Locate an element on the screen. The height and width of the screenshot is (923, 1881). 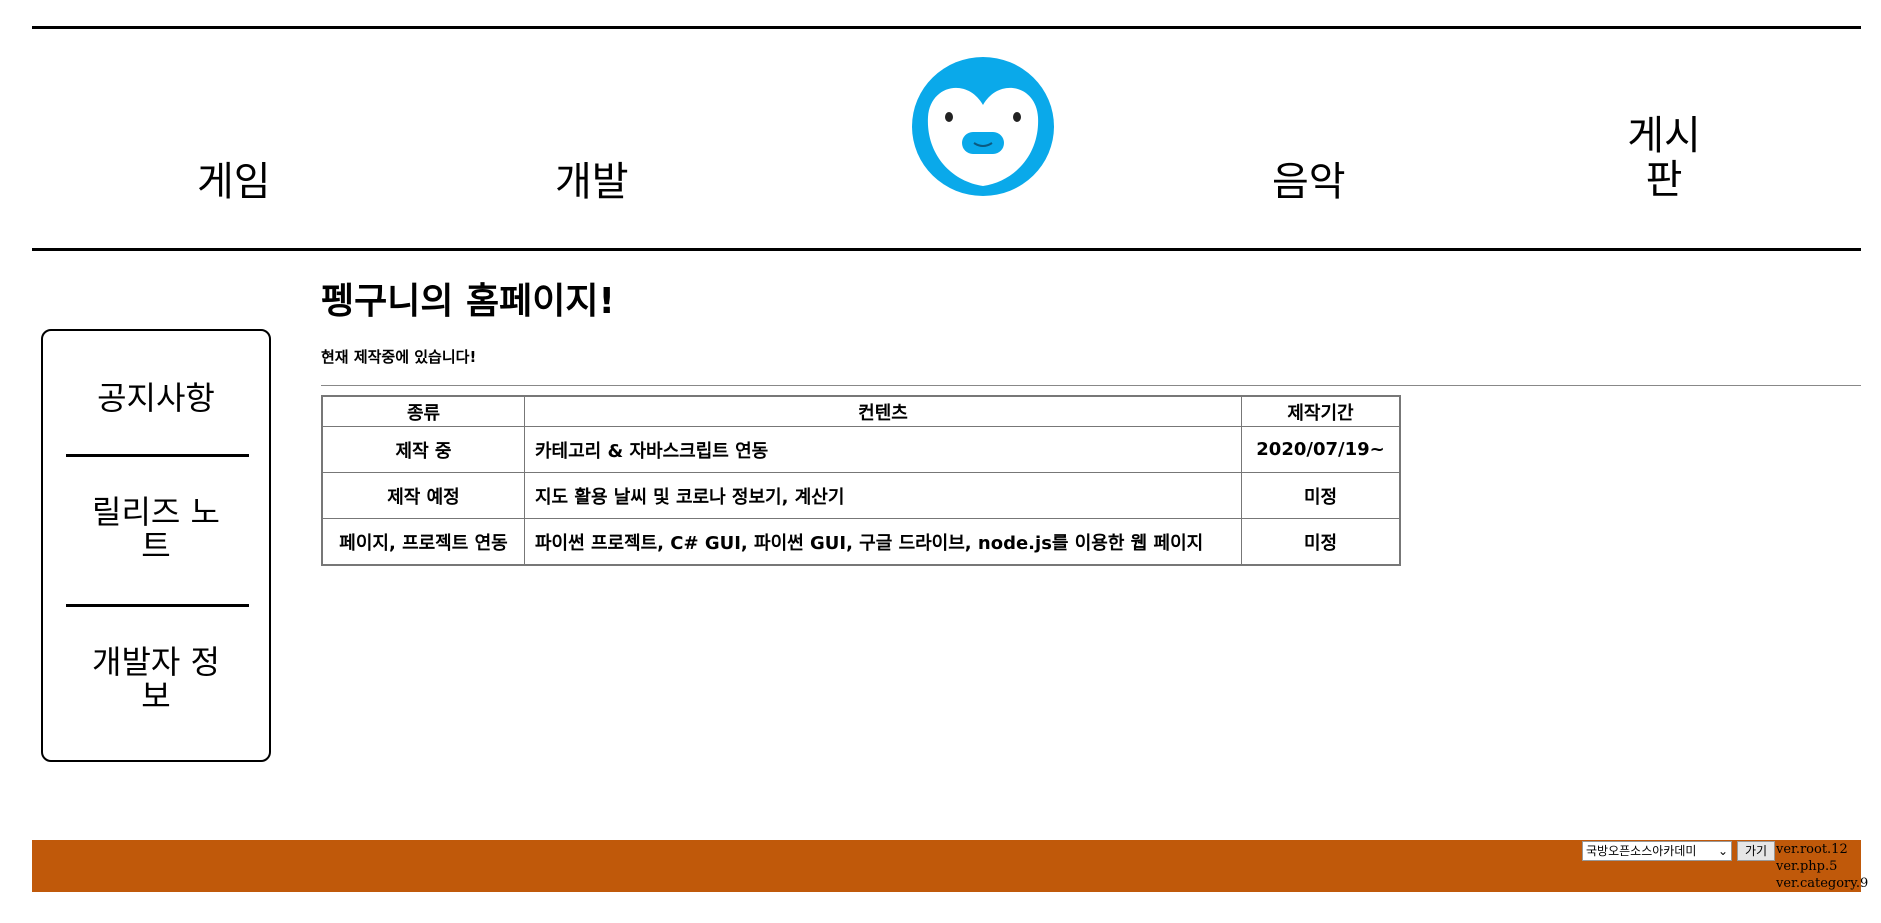
site-select-value: 국방오픈소스아카데미 is located at coordinates (1641, 851).